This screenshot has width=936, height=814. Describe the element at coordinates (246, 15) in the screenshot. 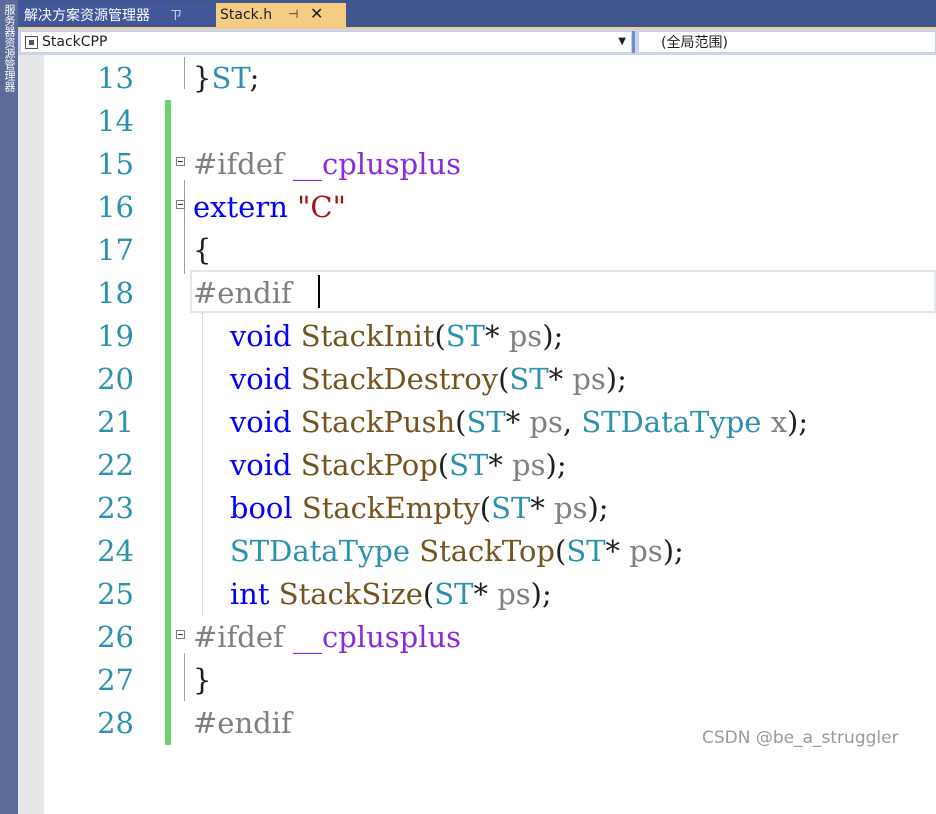

I see `tab-stack-h-label: Stack.h` at that location.